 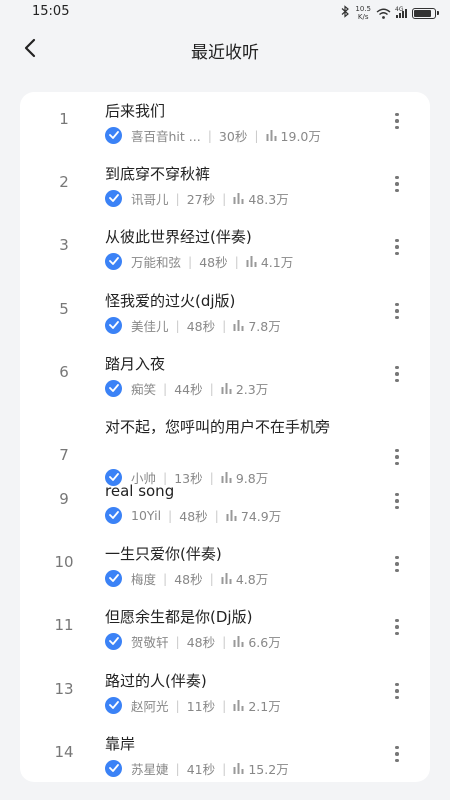 I want to click on network-type: 4G, so click(x=399, y=9).